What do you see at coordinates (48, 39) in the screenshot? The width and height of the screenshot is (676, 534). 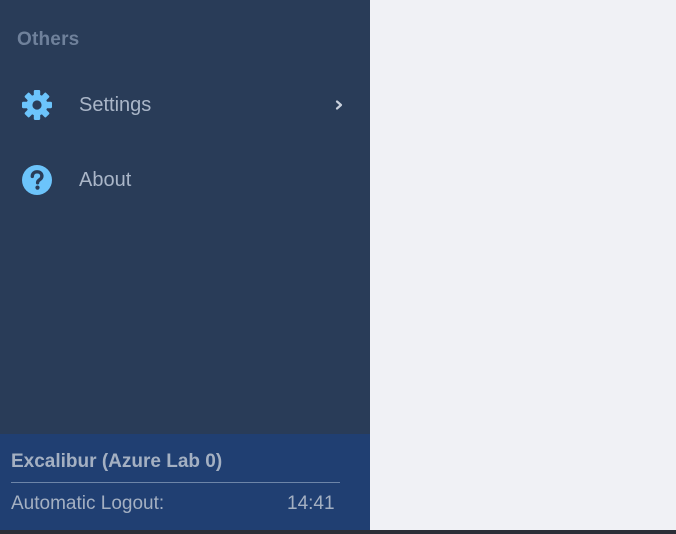 I see `section-title-others: Others` at bounding box center [48, 39].